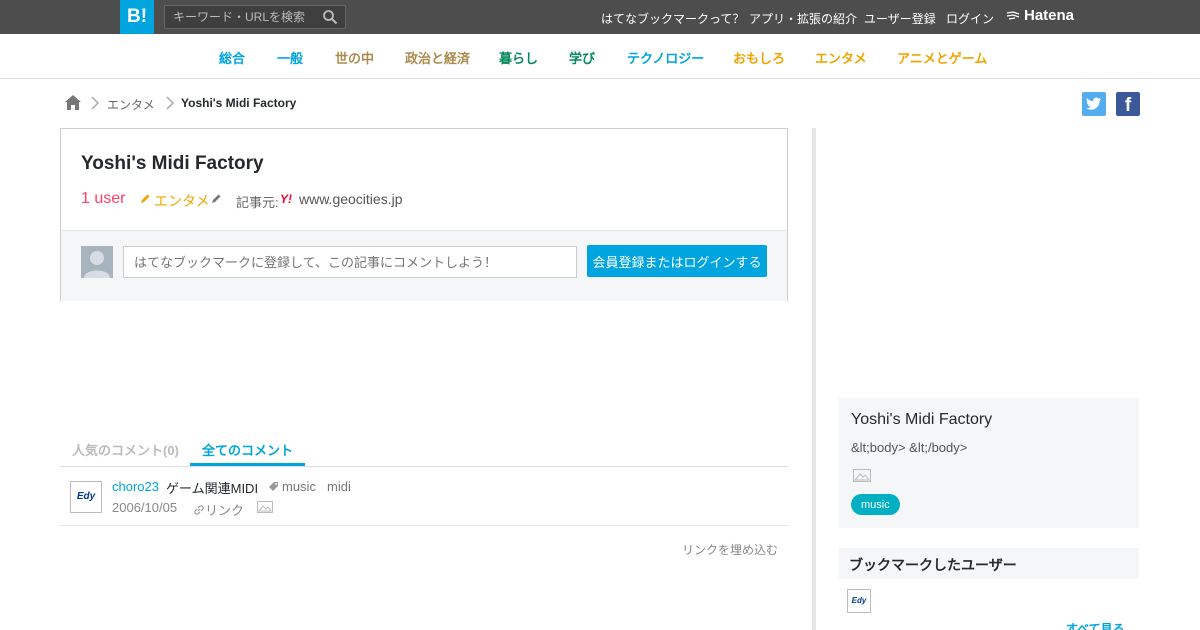 This screenshot has height=630, width=1200. What do you see at coordinates (172, 164) in the screenshot?
I see `entry-title: Yoshi's Midi Factory` at bounding box center [172, 164].